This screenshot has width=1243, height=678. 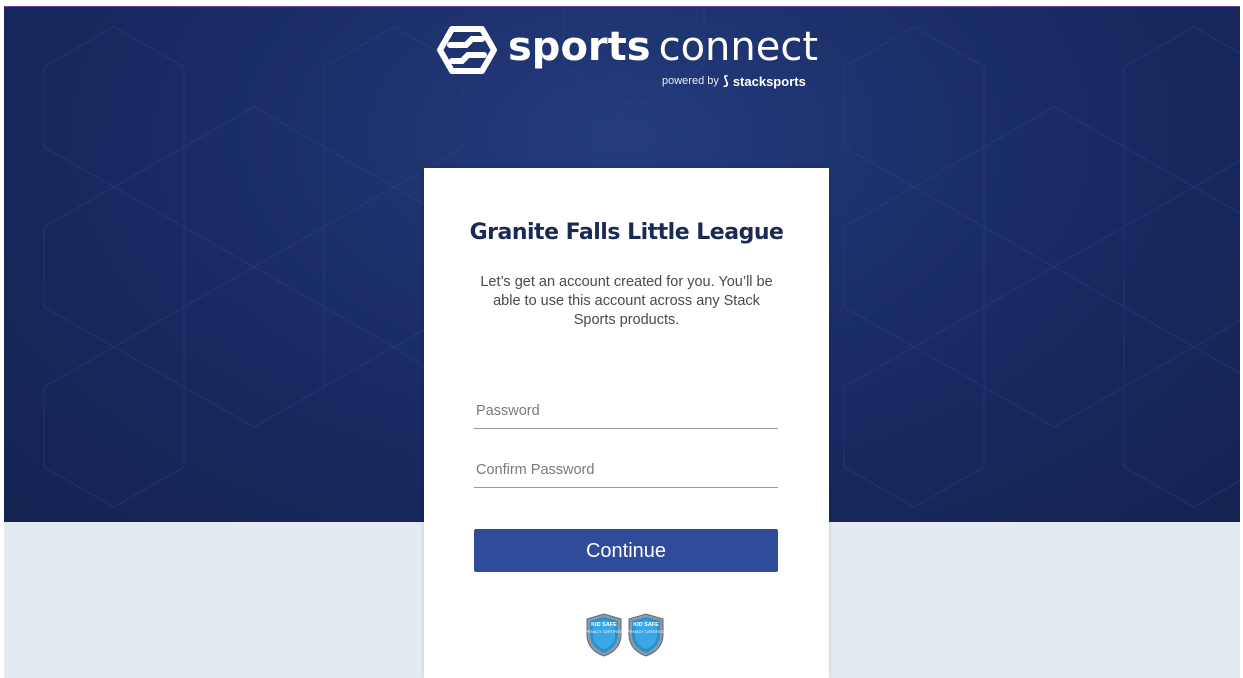 I want to click on powered-by-text: powered by, so click(x=690, y=81).